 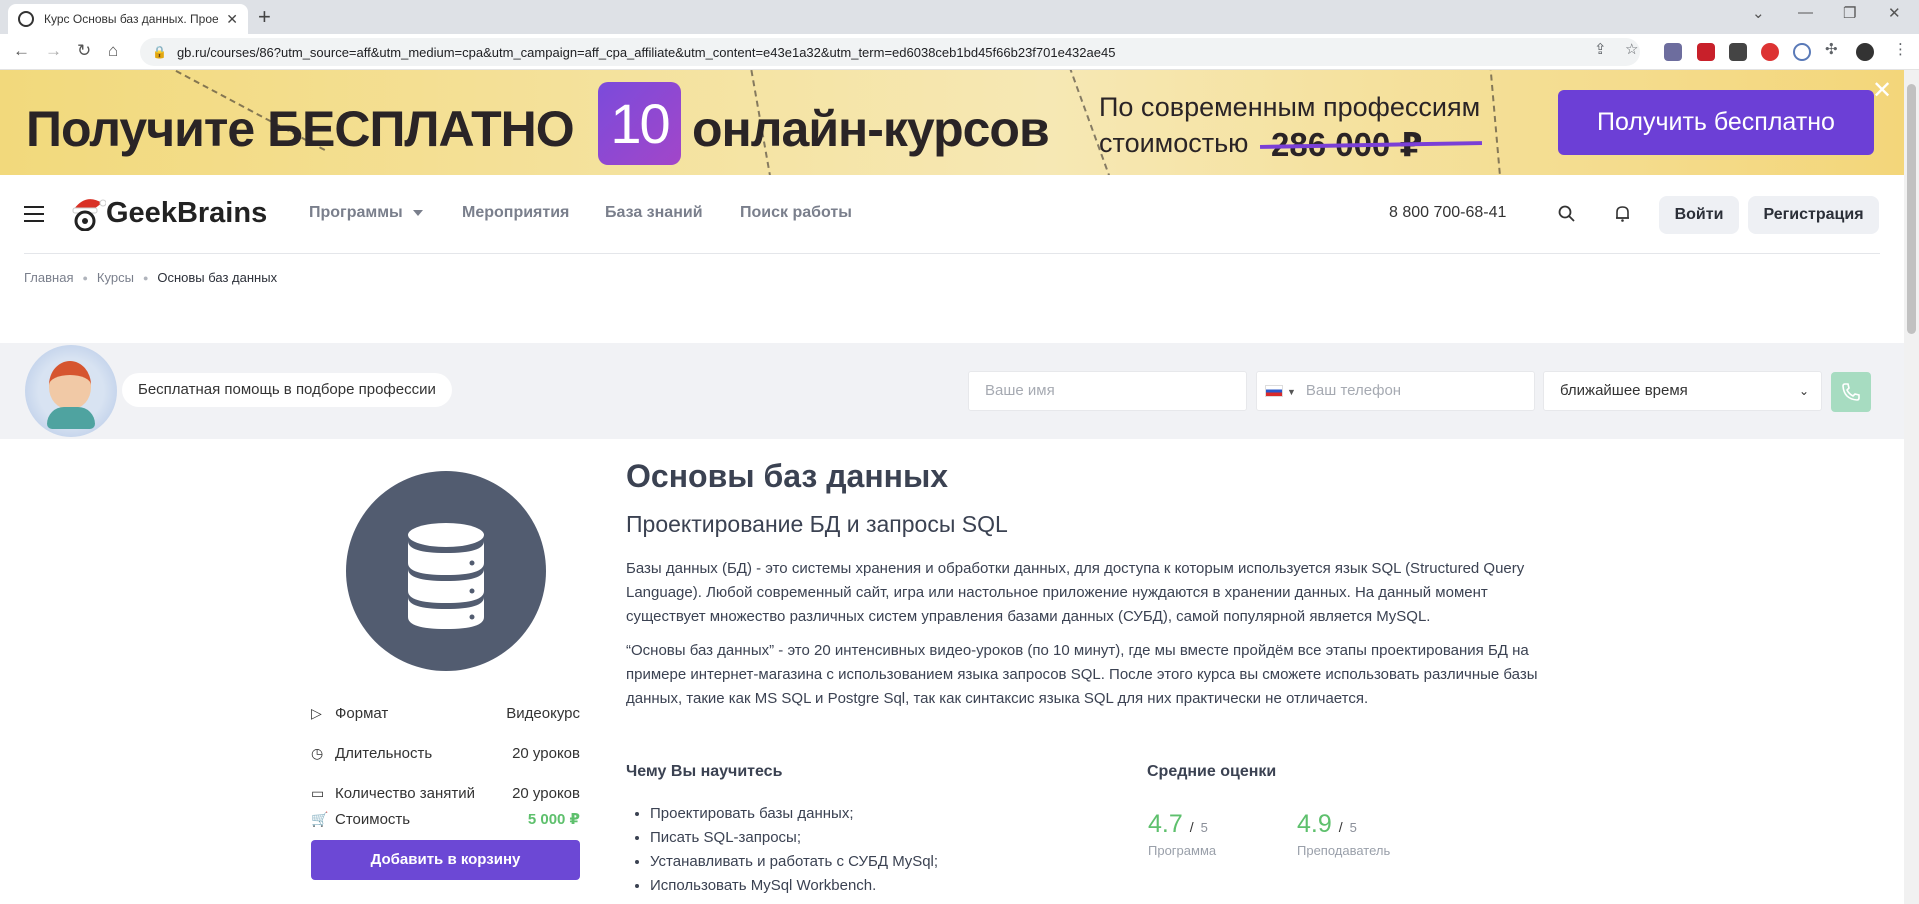 I want to click on extension-pdf-icon, so click(x=1706, y=52).